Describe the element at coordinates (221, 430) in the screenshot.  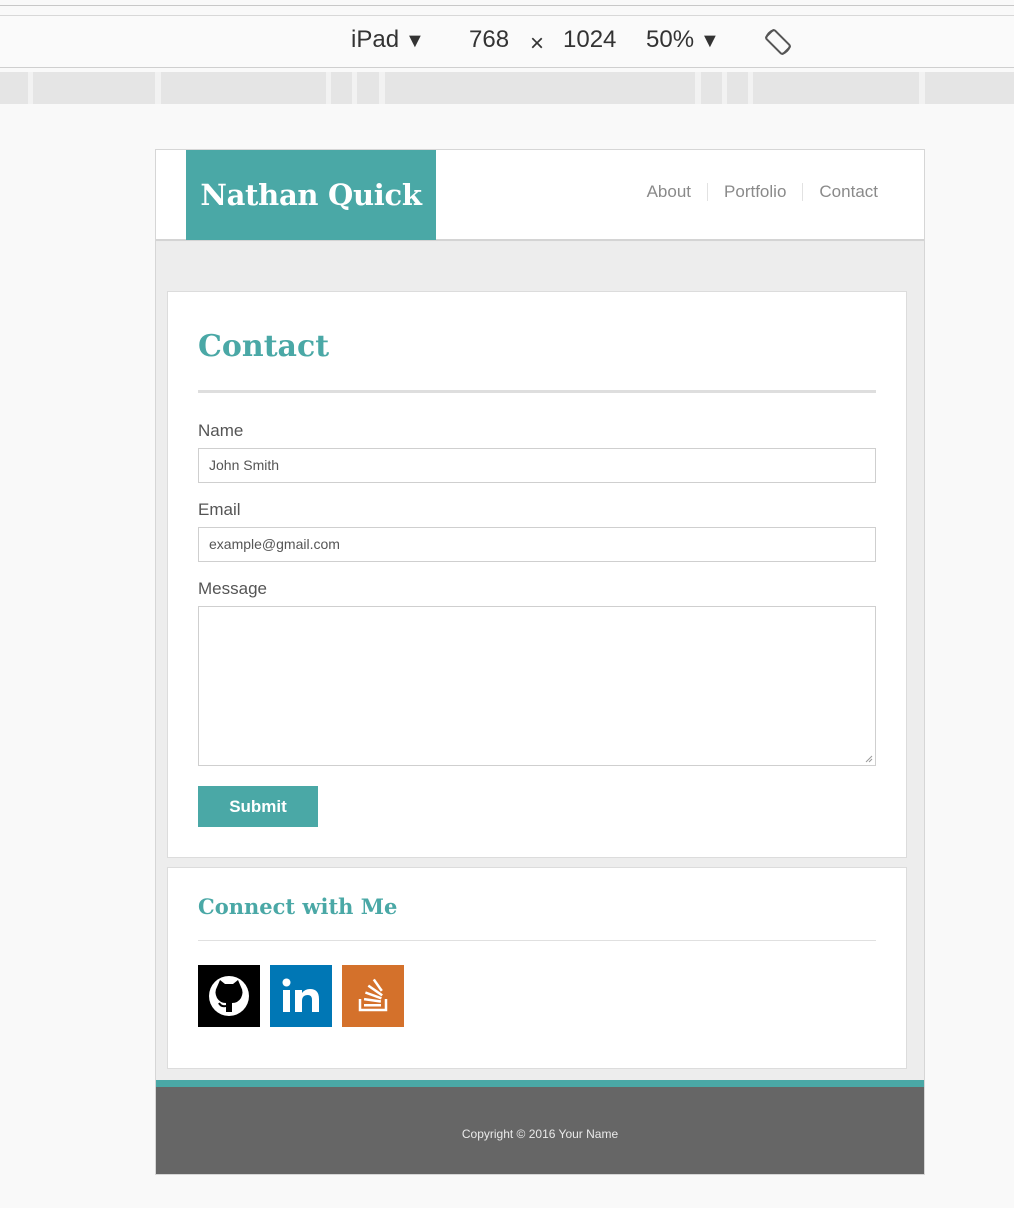
I see `name-label: Name` at that location.